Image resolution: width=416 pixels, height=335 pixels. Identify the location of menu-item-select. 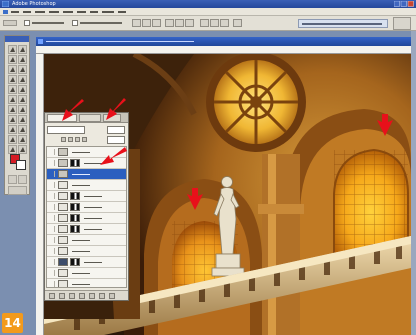
(68, 12).